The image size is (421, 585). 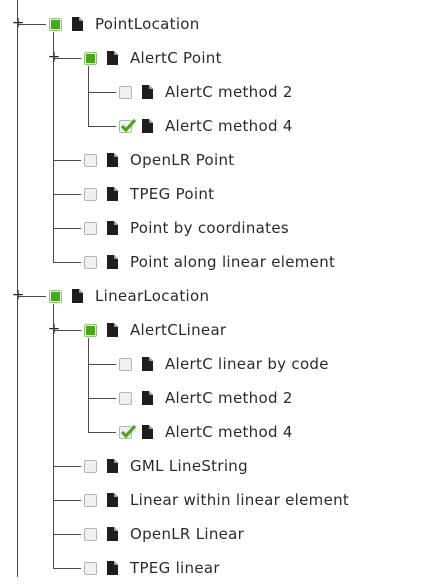 What do you see at coordinates (247, 364) in the screenshot?
I see `tree-node-label: AlertC linear by code` at bounding box center [247, 364].